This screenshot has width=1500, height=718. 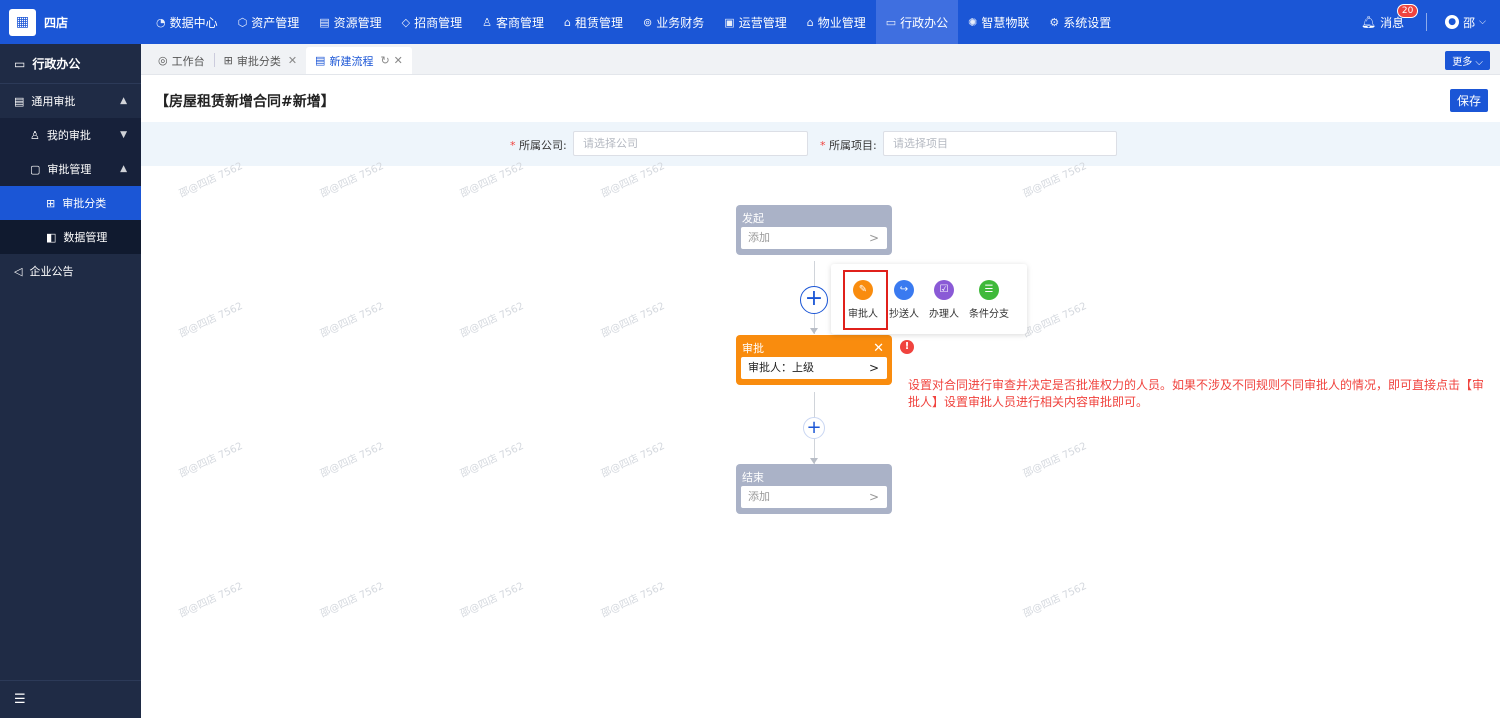 What do you see at coordinates (759, 496) in the screenshot?
I see `node-value: 添加` at bounding box center [759, 496].